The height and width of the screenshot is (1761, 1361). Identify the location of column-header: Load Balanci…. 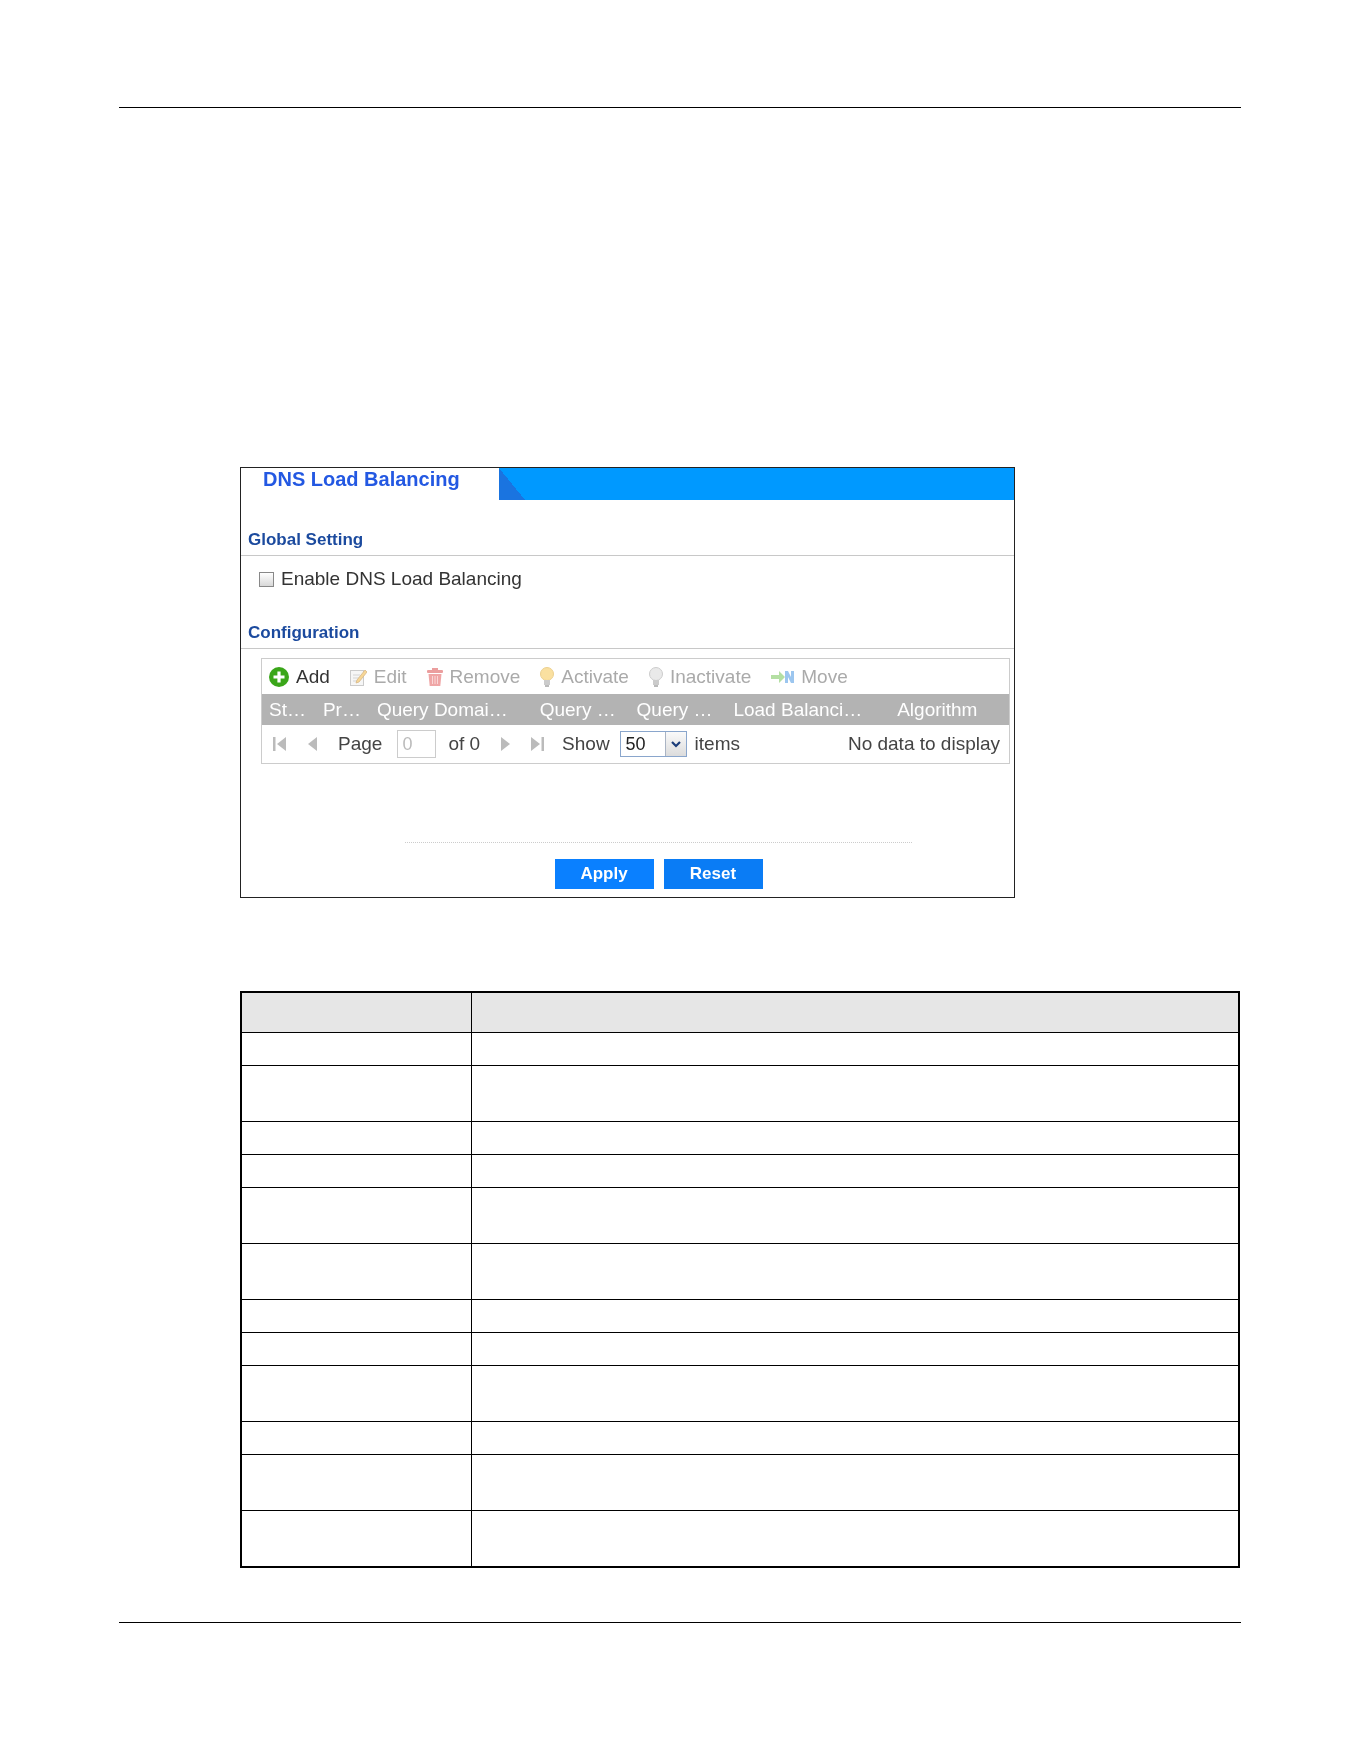
(808, 709).